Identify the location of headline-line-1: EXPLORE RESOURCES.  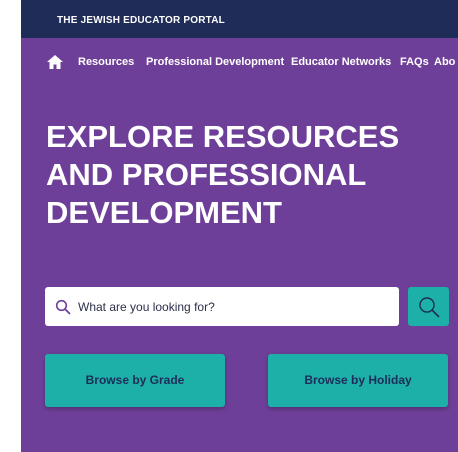
(223, 136).